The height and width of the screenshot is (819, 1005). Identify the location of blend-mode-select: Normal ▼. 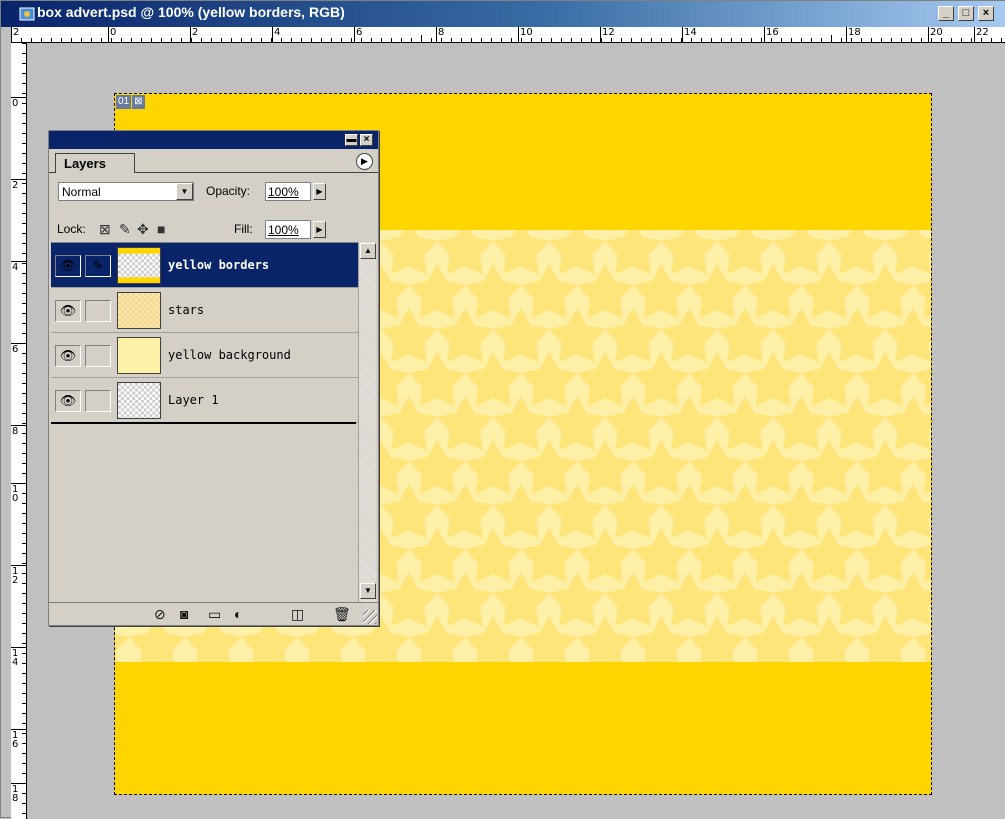
(126, 191).